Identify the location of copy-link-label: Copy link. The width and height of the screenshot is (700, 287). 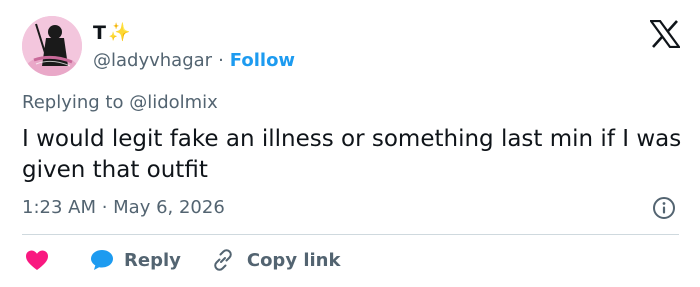
(293, 260).